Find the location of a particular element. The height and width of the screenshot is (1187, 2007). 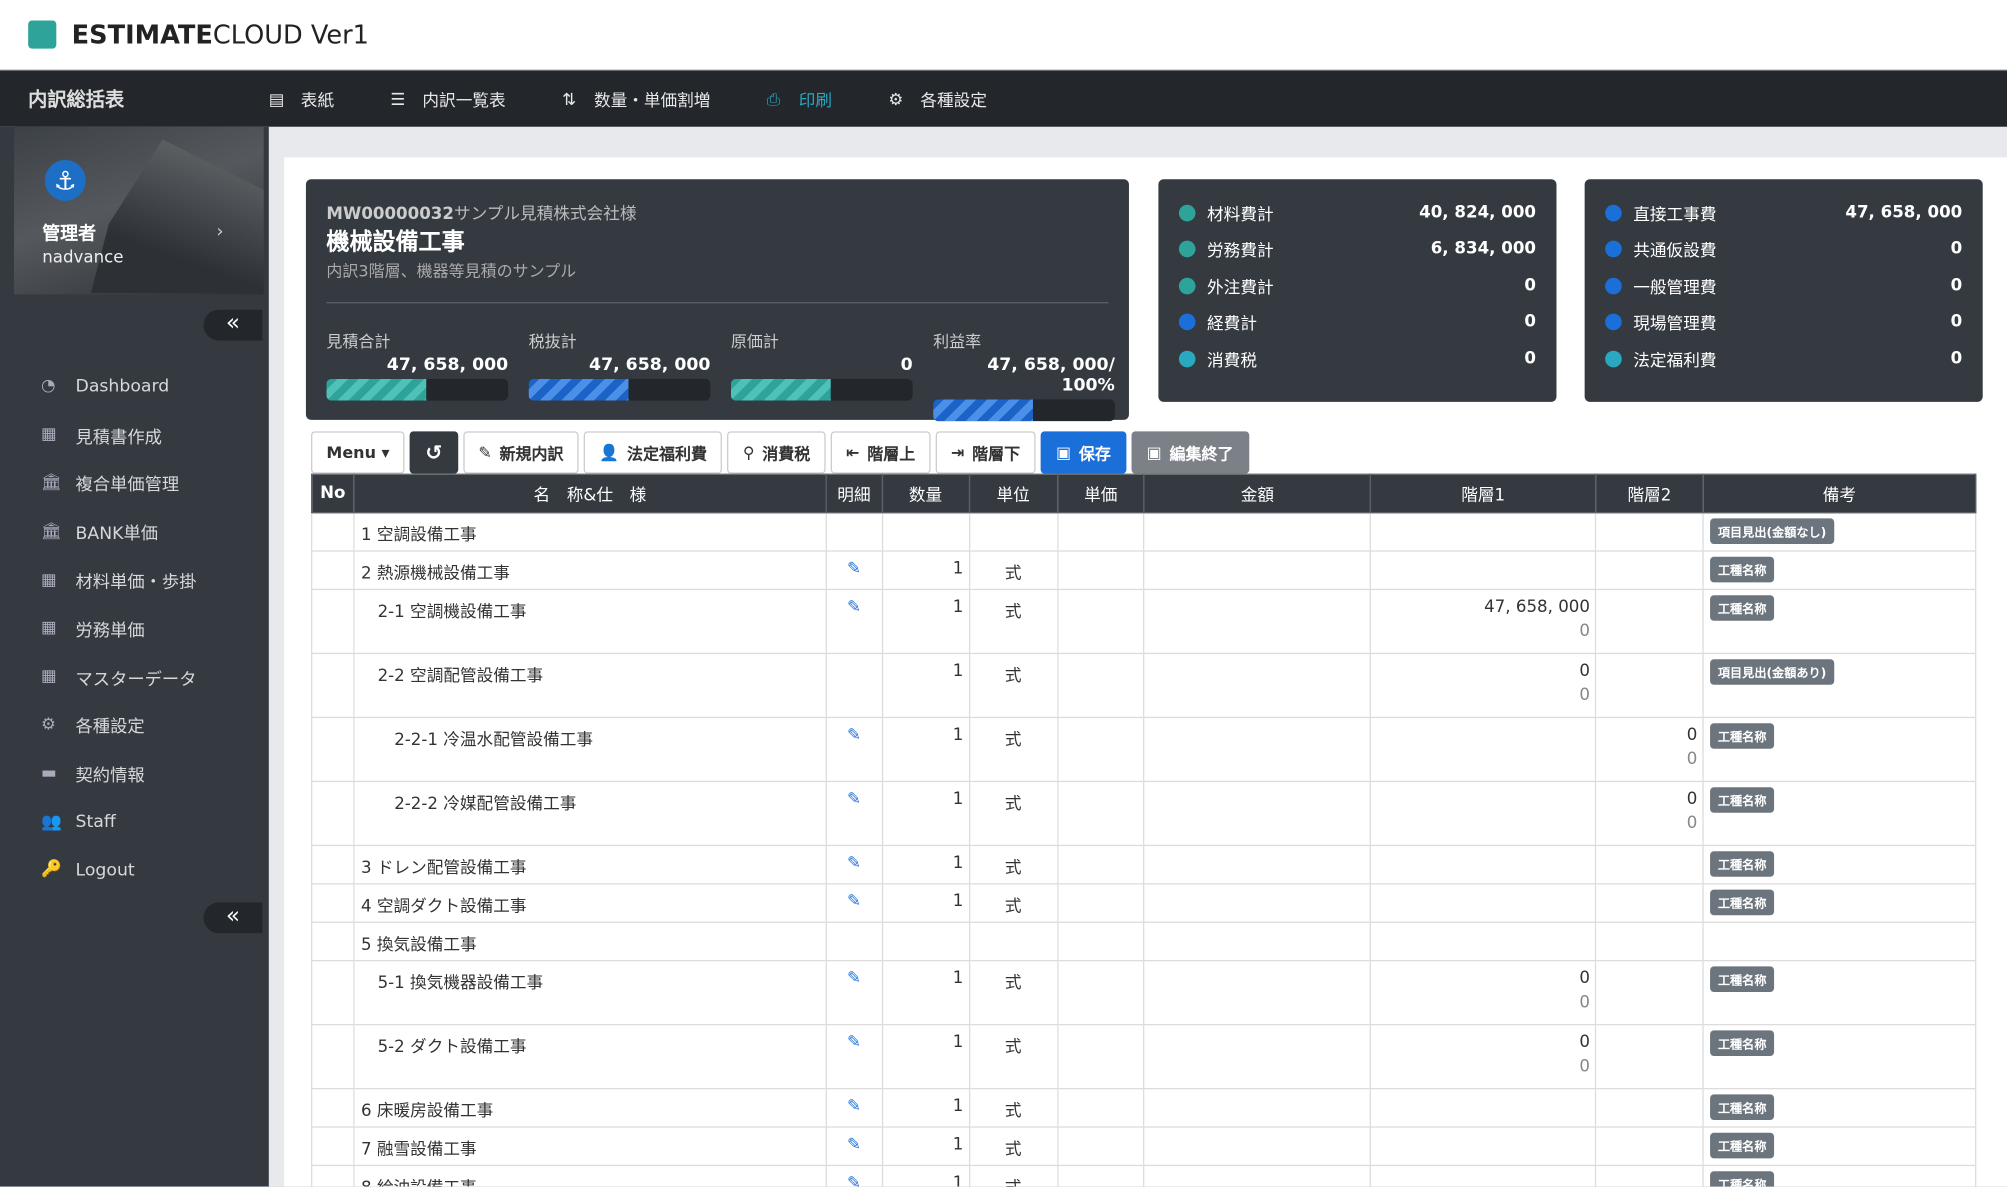

table-row: 2-1 空調機設備工事 ✎ 1 式 47, 658, 000 0 工種名称 is located at coordinates (1144, 621).